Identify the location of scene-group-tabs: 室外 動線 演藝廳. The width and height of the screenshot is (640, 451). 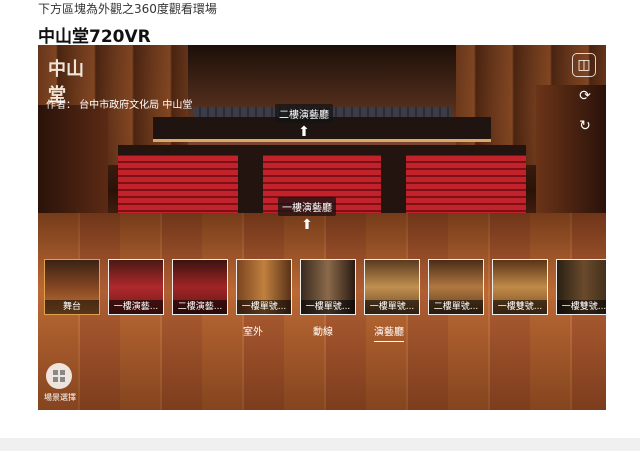
(322, 333).